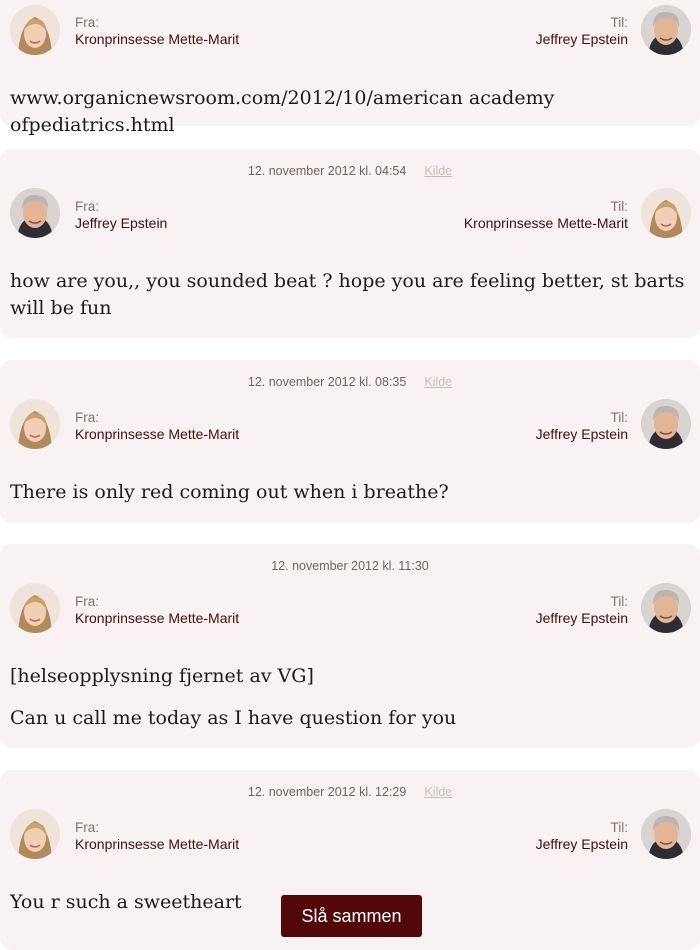 This screenshot has width=700, height=950. I want to click on message-meta: 12. november 2012 kl. 12:29 Kilde, so click(350, 792).